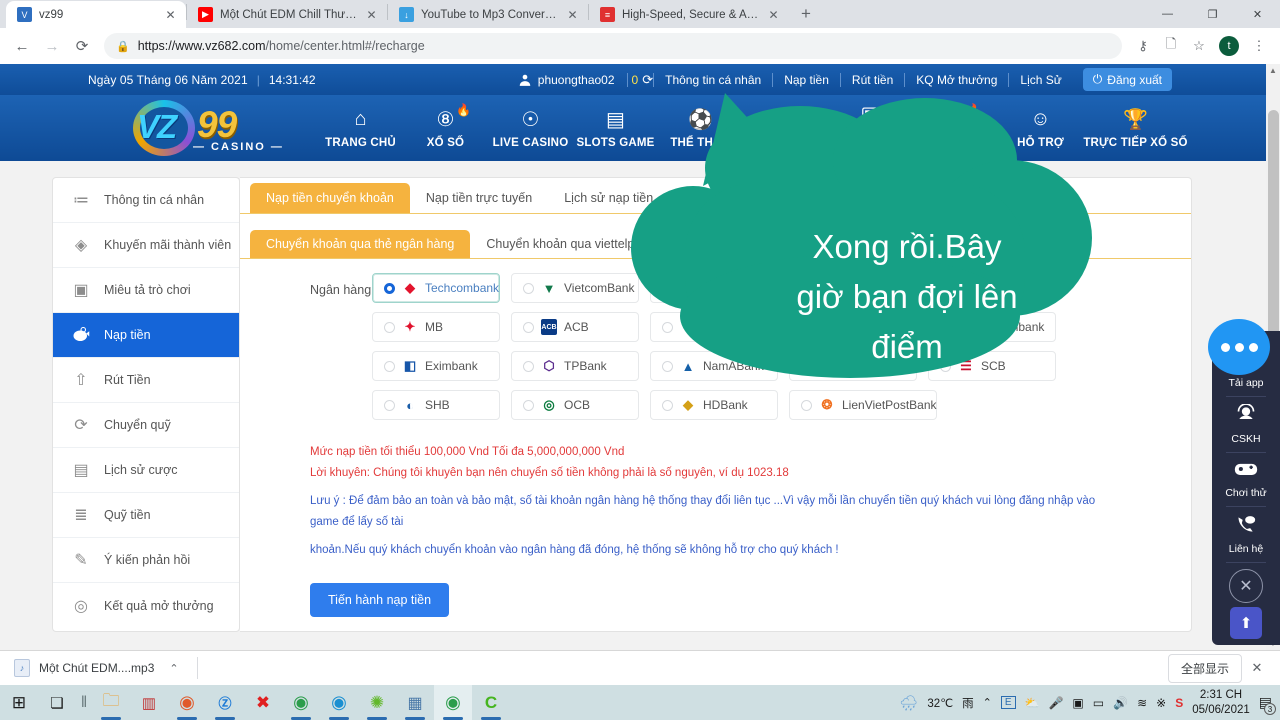 Image resolution: width=1280 pixels, height=720 pixels. I want to click on forward-icon: →, so click(52, 46).